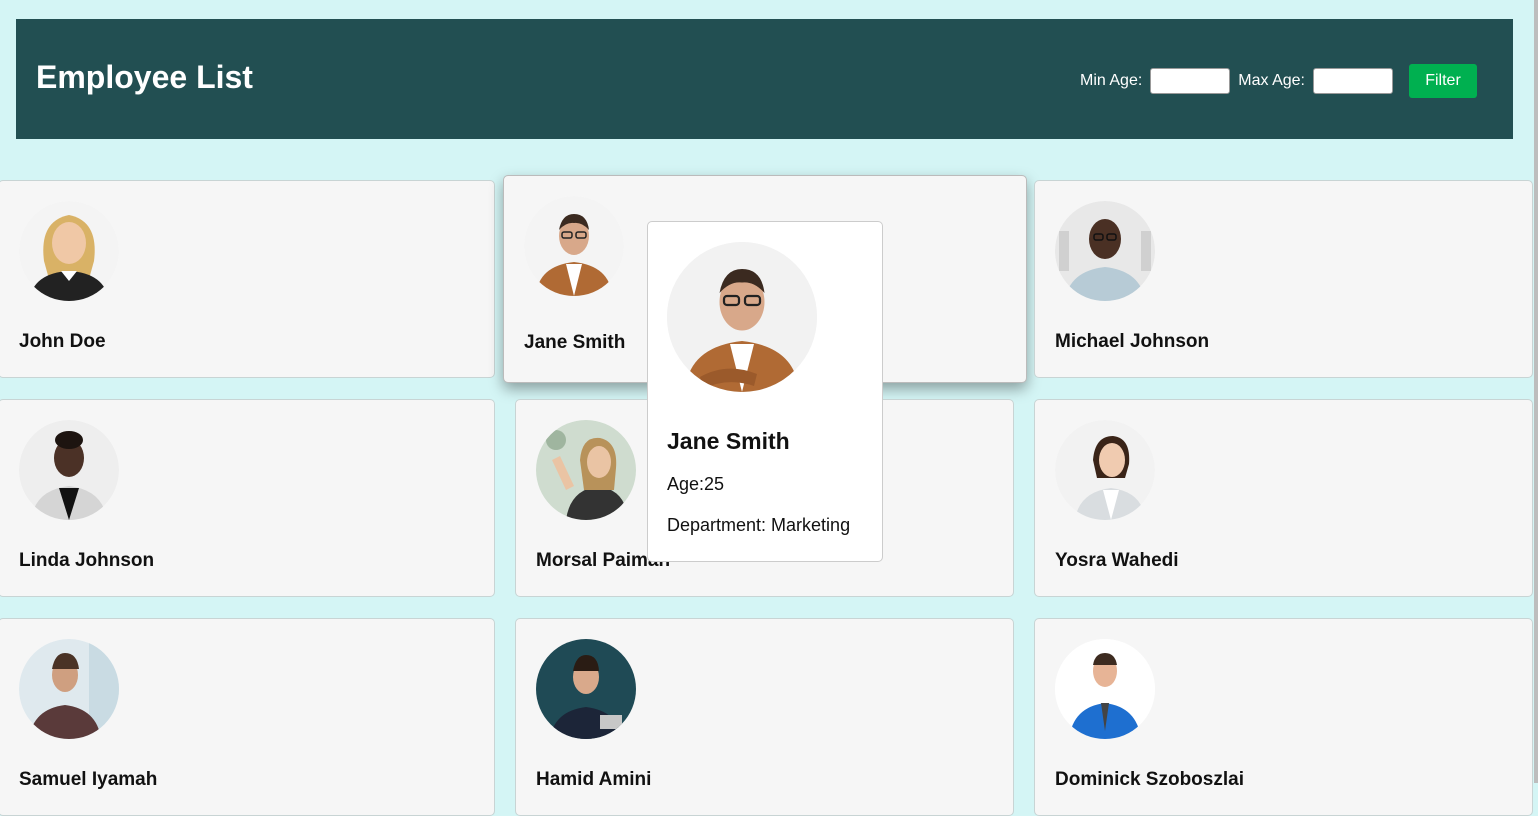 The image size is (1538, 816). I want to click on max-age-label: Max Age:, so click(1271, 80).